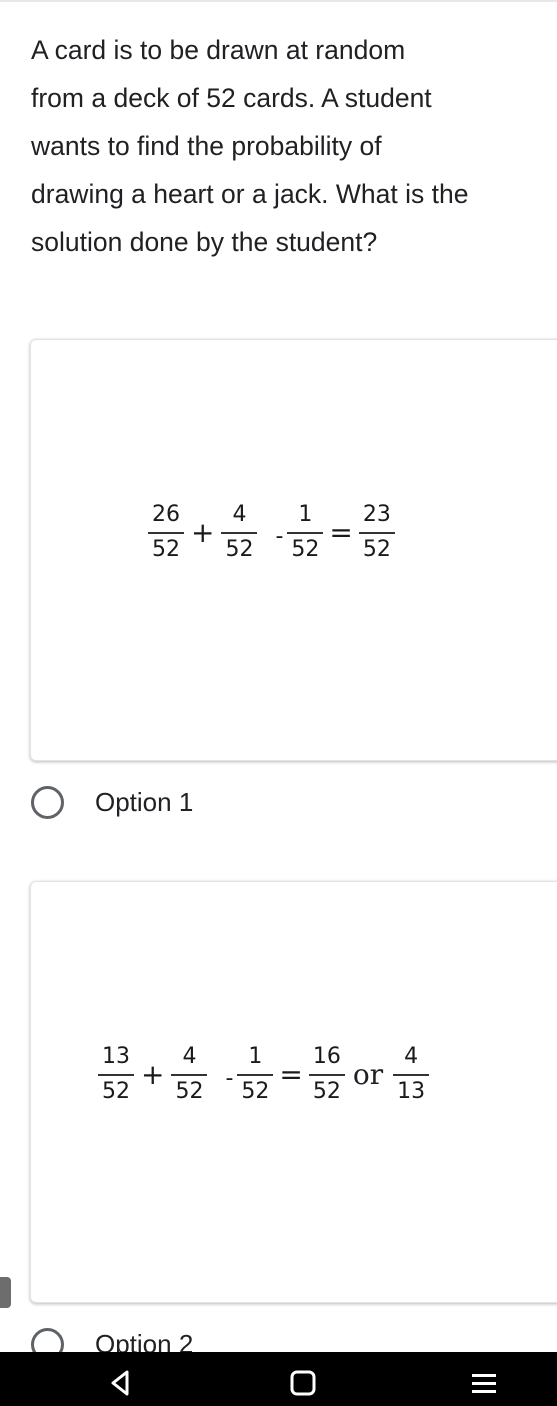 The height and width of the screenshot is (1406, 557). I want to click on edge-scroll-tab, so click(5, 1292).